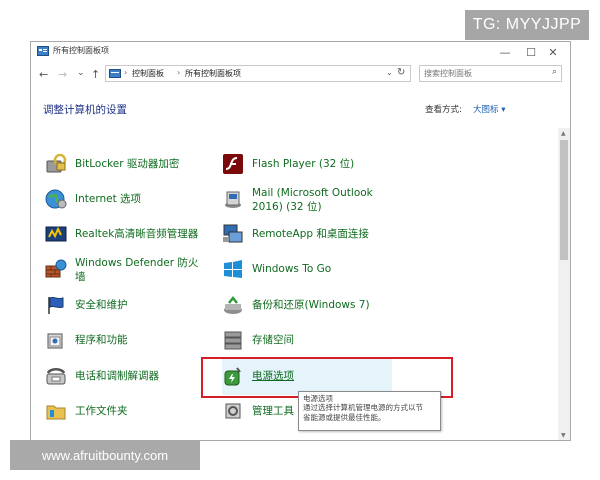  Describe the element at coordinates (117, 376) in the screenshot. I see `item-label: 电话和调制解调器` at that location.